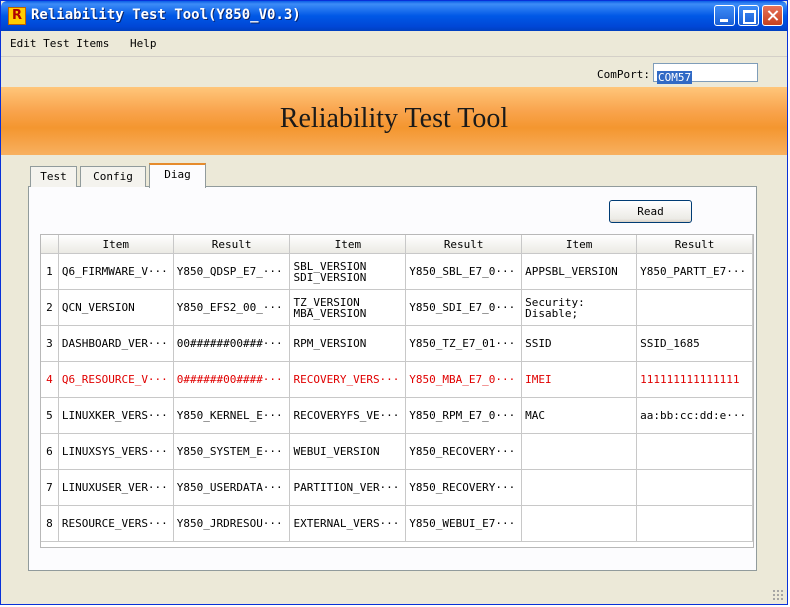  I want to click on table-cell: Y850_WEBUI_E7···, so click(464, 523).